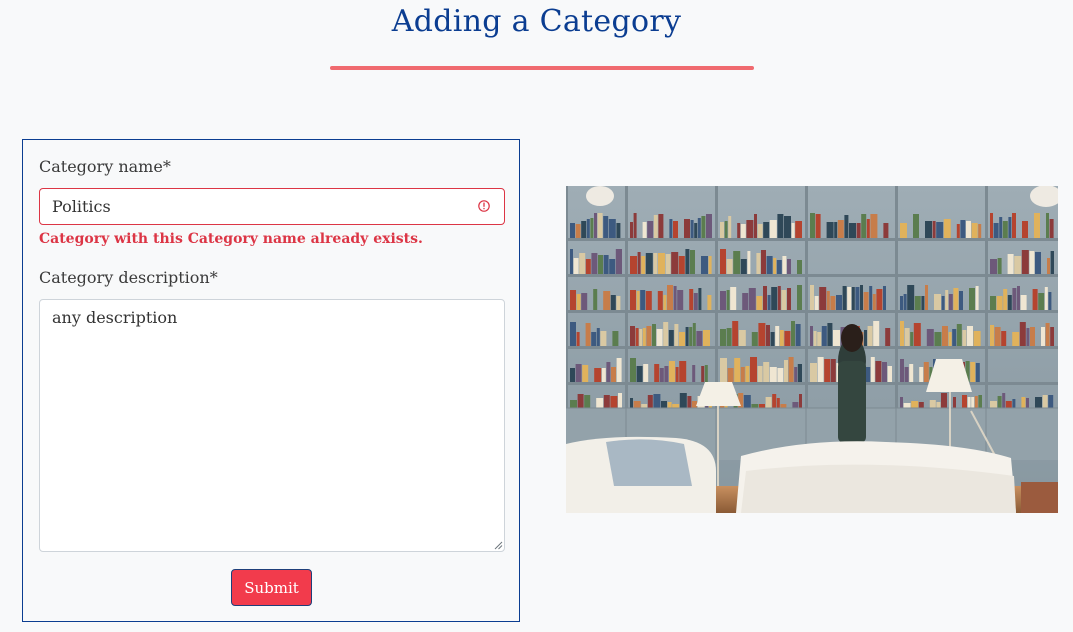 The image size is (1073, 632). I want to click on submit-button: Submit, so click(271, 587).